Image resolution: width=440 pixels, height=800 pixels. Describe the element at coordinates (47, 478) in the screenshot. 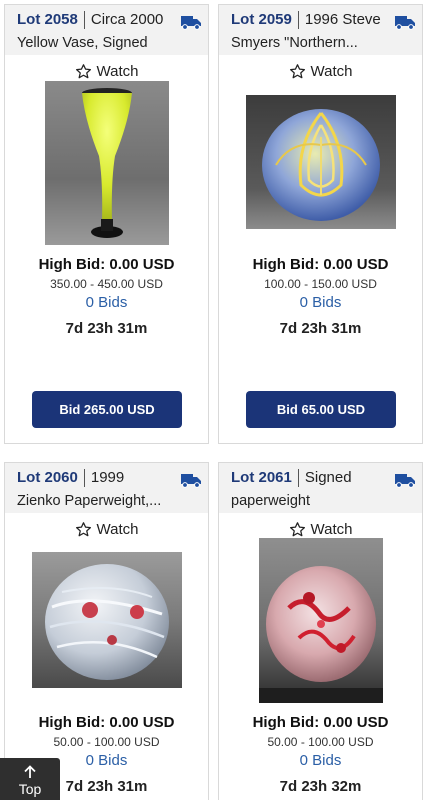

I see `lot-number: Lot 2060` at that location.